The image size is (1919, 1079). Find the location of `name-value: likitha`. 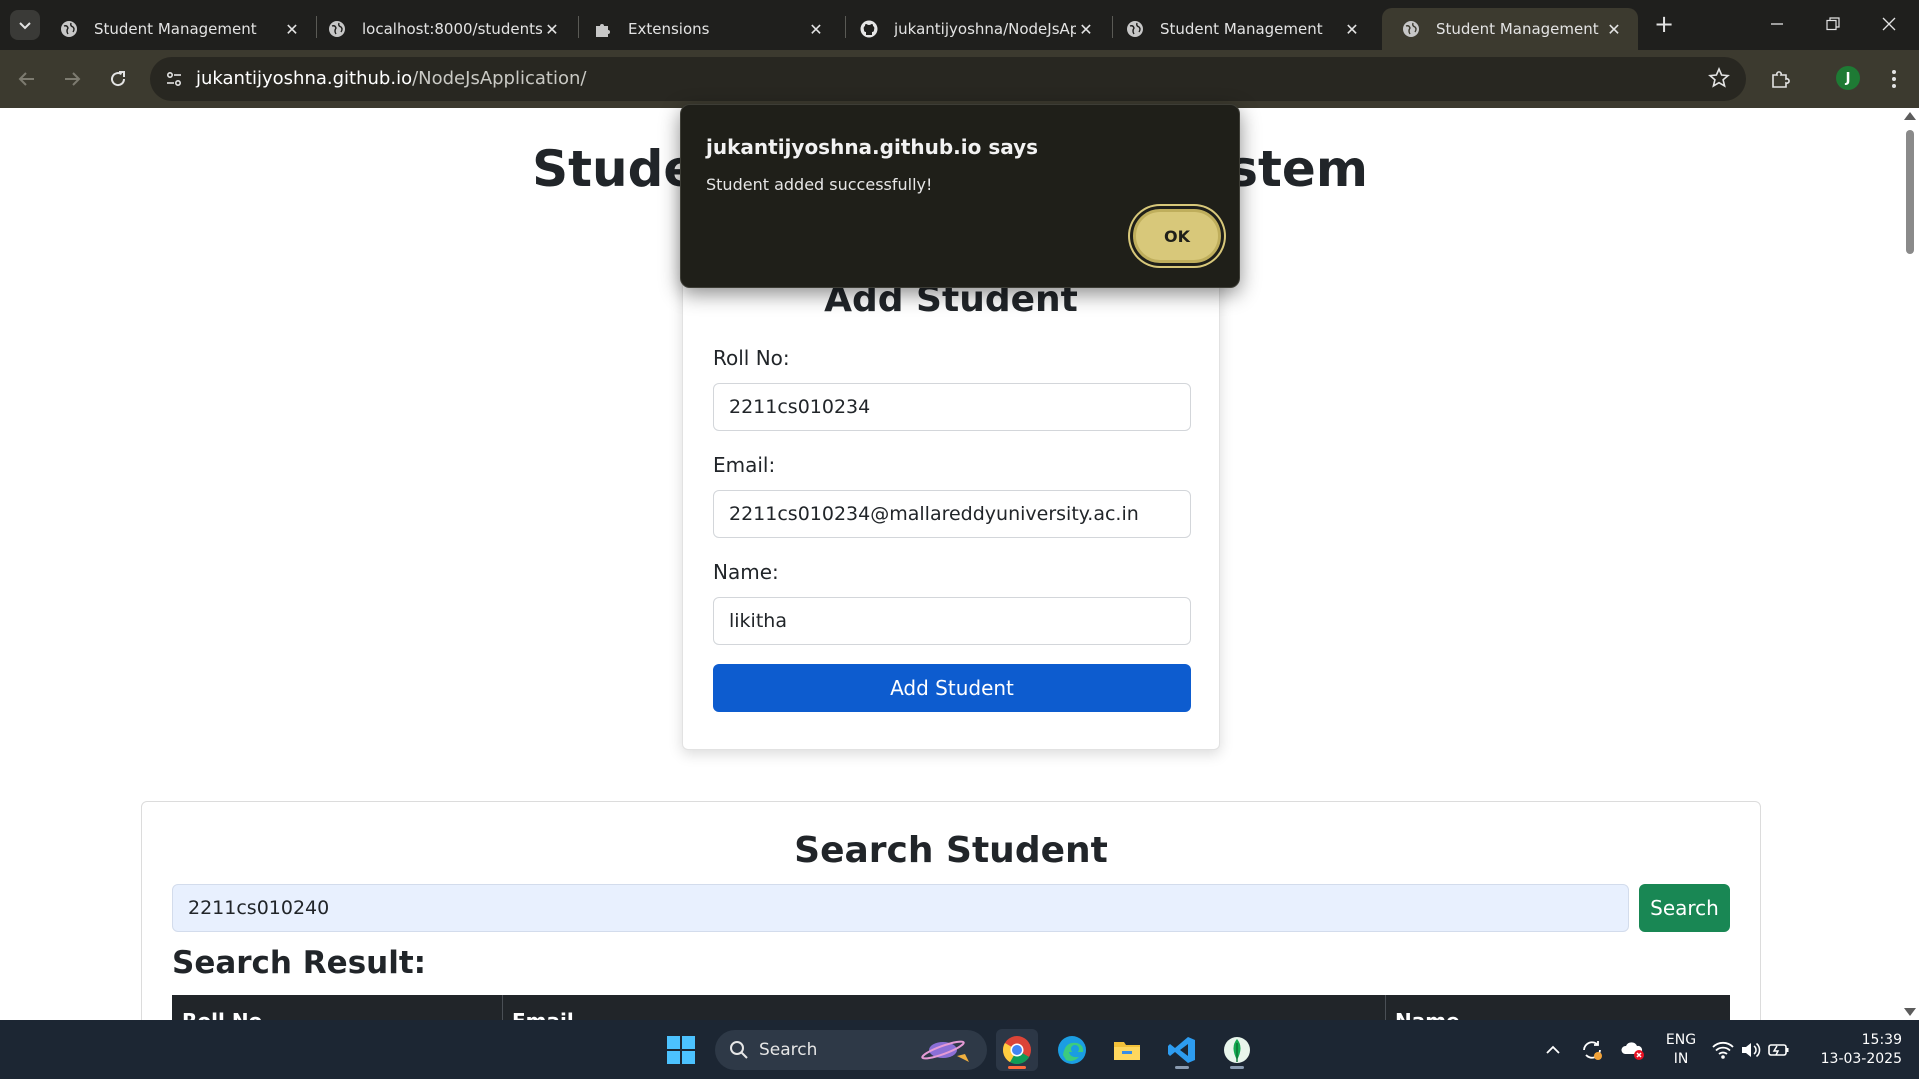

name-value: likitha is located at coordinates (758, 621).